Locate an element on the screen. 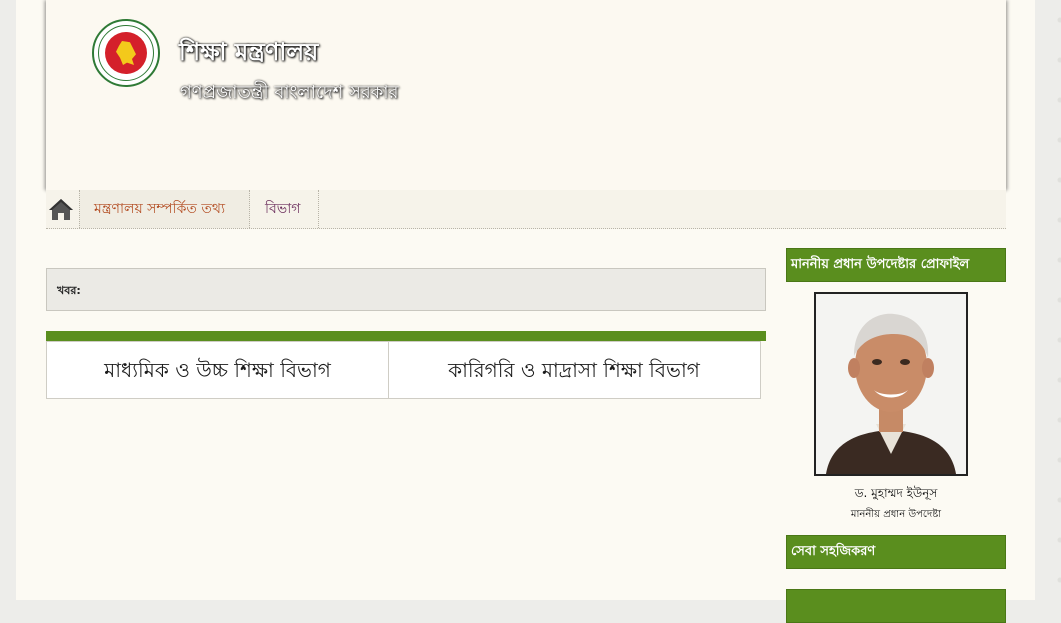 The height and width of the screenshot is (623, 1061). technical-madrasah-education-link: কারিগরি ও মাদ্রাসা শিক্ষা বিভাগ is located at coordinates (574, 370).